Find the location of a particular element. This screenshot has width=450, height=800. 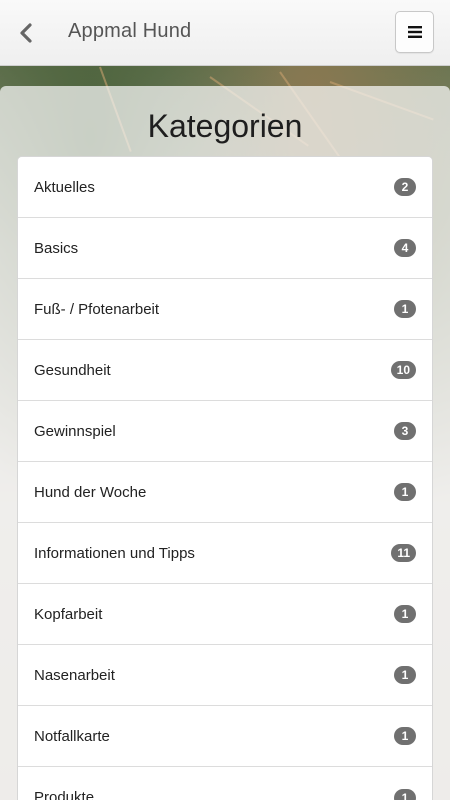

category-label: Nasenarbeit is located at coordinates (74, 675).